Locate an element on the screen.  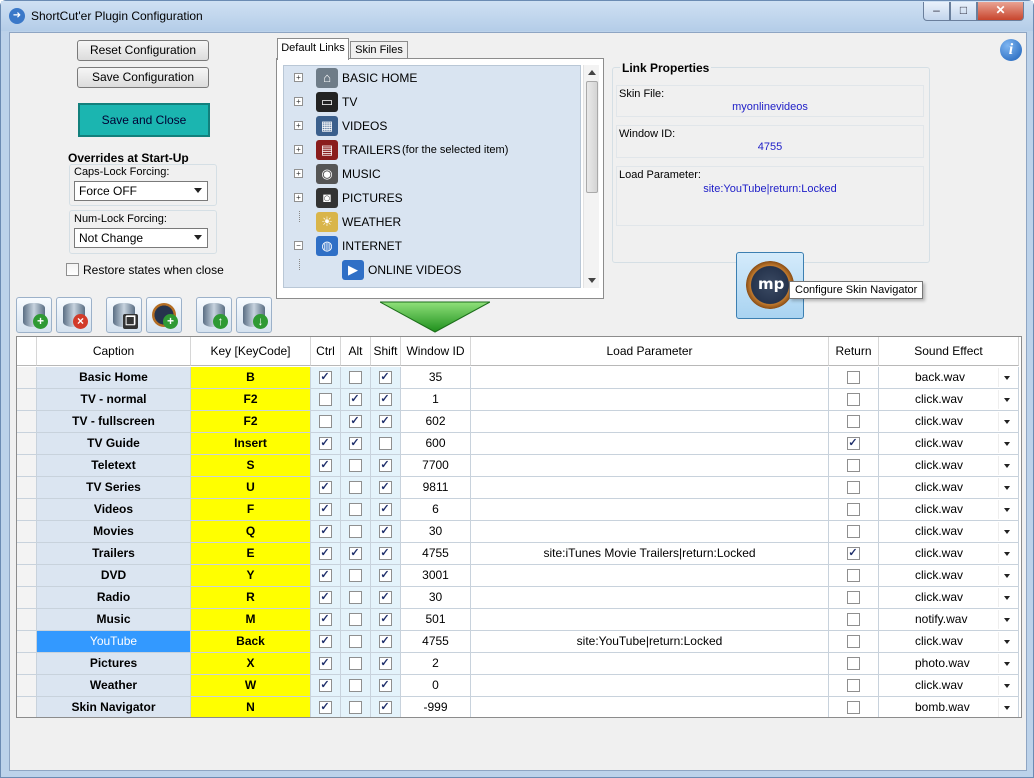
window-id-cell: 30 is located at coordinates (436, 598).